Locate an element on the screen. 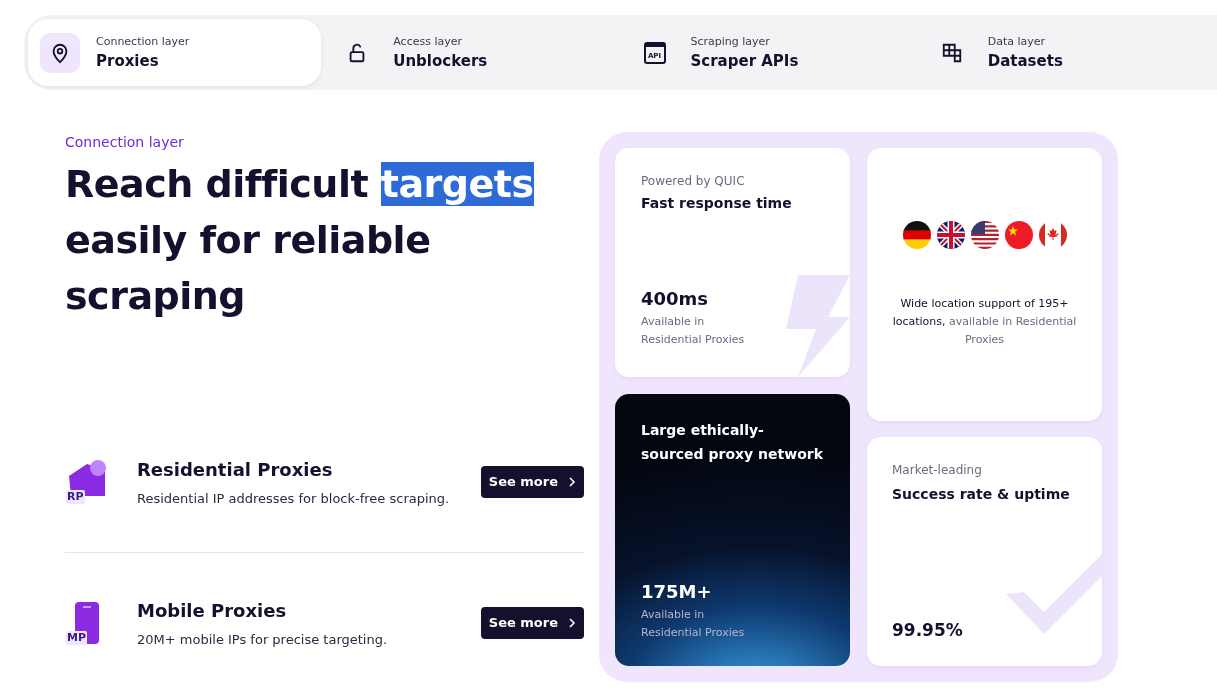  layer-title: Unblockers is located at coordinates (440, 61).